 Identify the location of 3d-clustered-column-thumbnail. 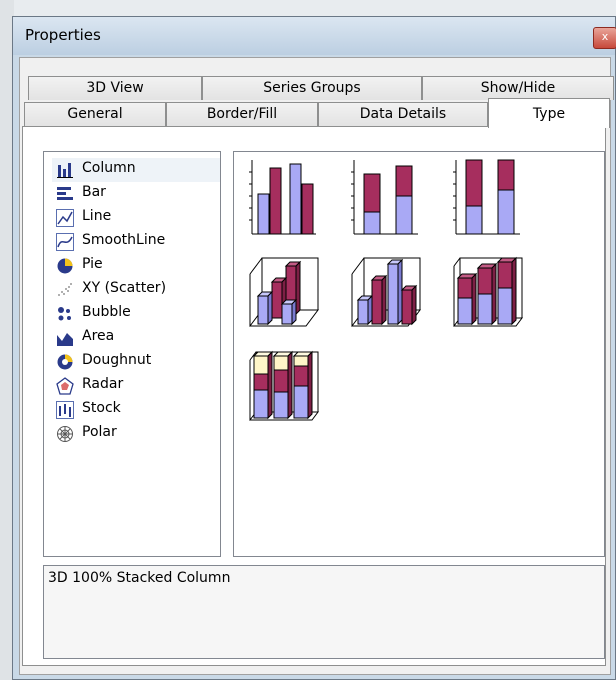
(284, 292).